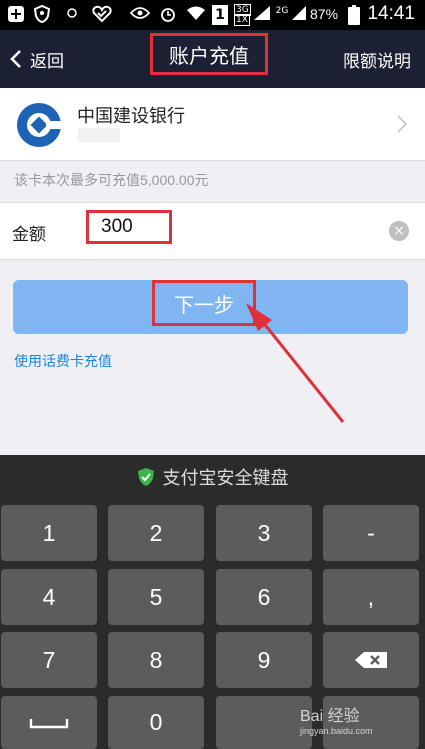 This screenshot has width=425, height=749. I want to click on chevron-left-icon, so click(15, 59).